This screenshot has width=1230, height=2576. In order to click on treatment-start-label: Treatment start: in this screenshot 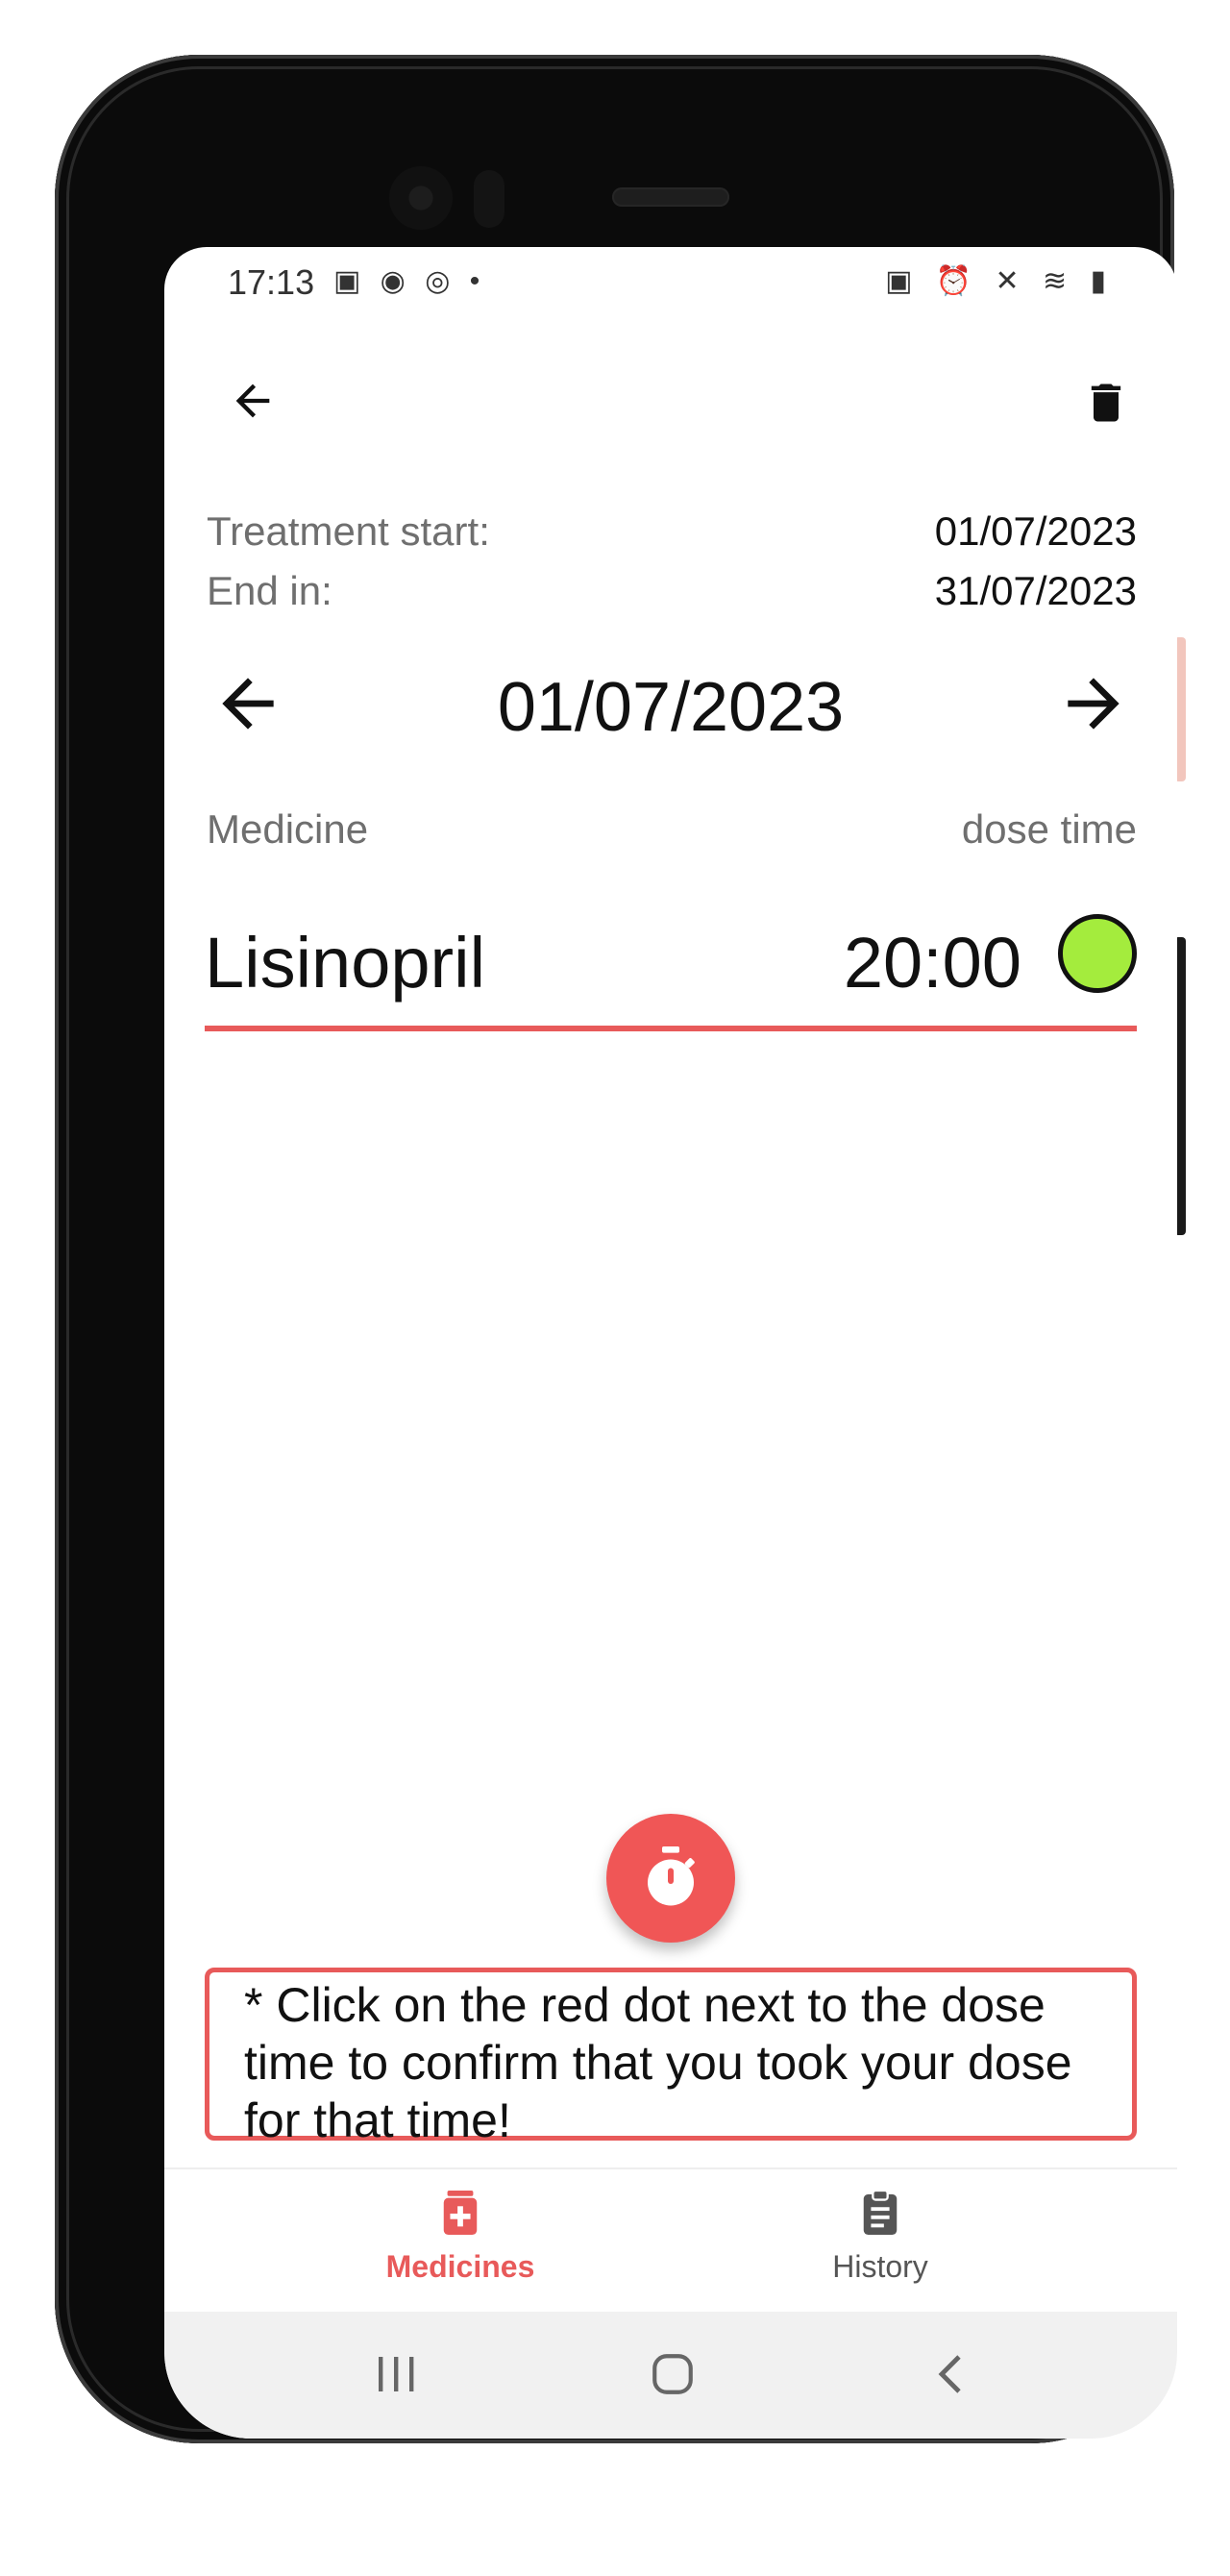, I will do `click(348, 531)`.